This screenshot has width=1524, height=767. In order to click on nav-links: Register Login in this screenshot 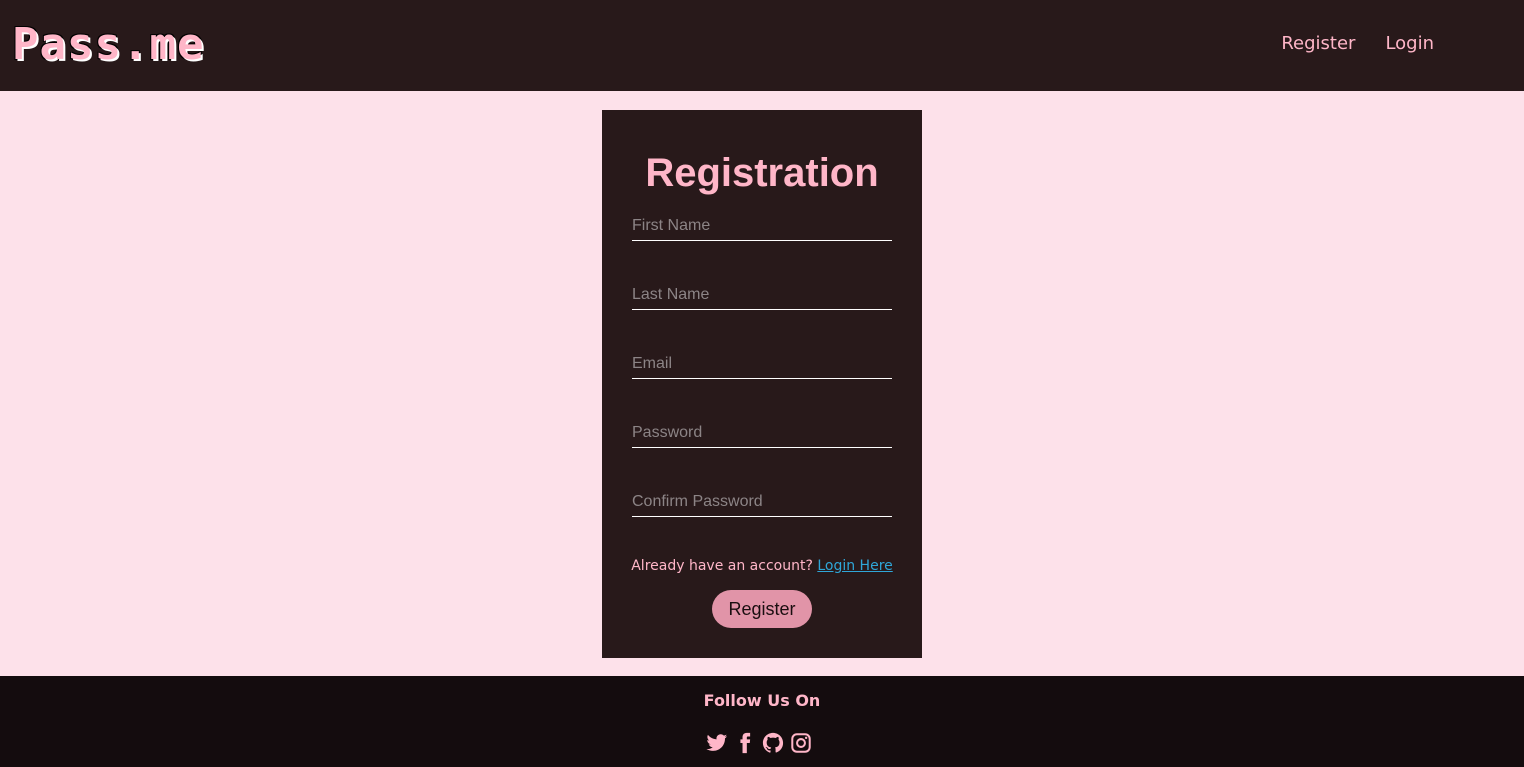, I will do `click(1357, 44)`.